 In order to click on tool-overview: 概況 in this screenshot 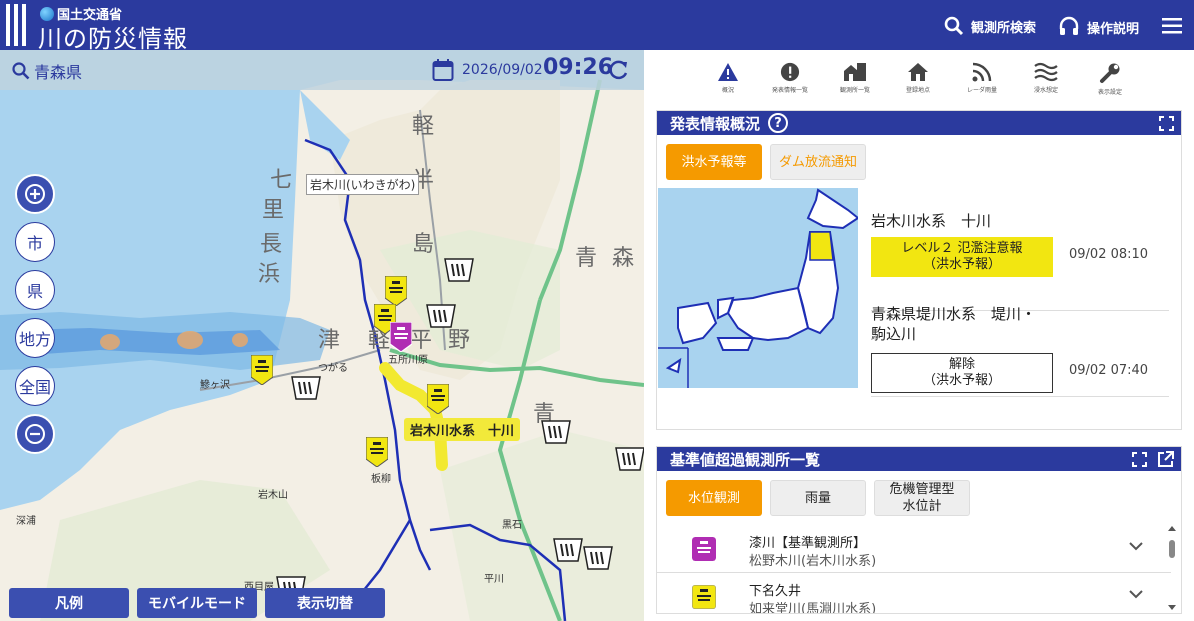, I will do `click(728, 78)`.